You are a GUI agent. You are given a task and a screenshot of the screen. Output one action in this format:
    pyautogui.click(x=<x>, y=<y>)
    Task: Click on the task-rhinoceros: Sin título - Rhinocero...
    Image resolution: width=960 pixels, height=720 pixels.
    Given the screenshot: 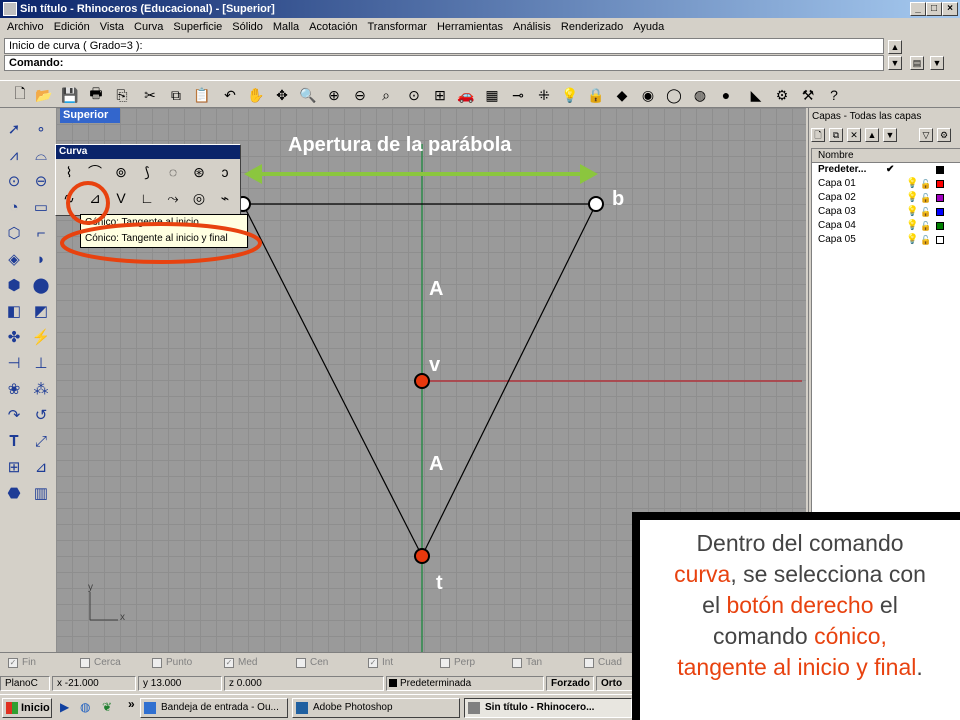 What is the action you would take?
    pyautogui.click(x=548, y=708)
    